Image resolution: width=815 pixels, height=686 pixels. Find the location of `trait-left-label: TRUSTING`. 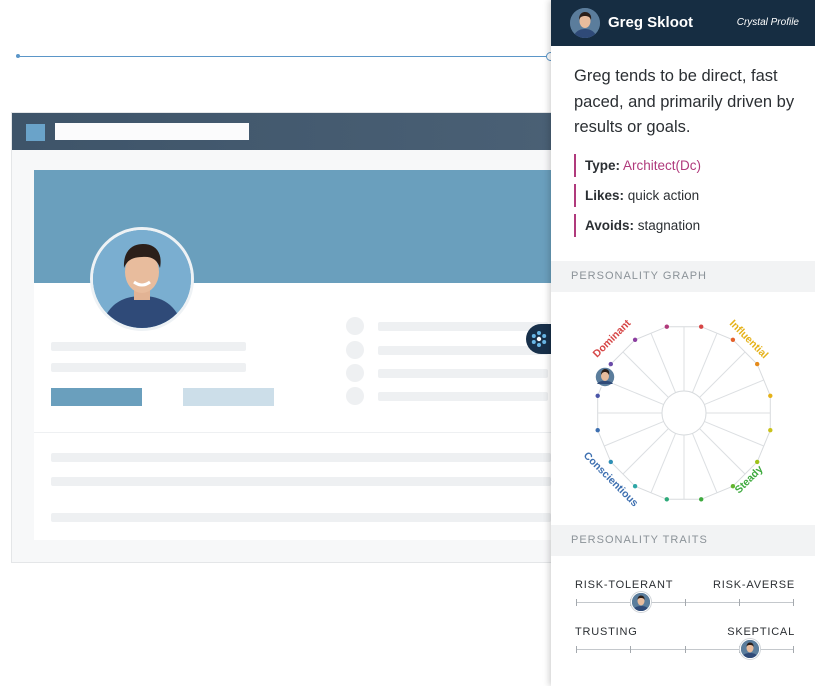

trait-left-label: TRUSTING is located at coordinates (606, 632).